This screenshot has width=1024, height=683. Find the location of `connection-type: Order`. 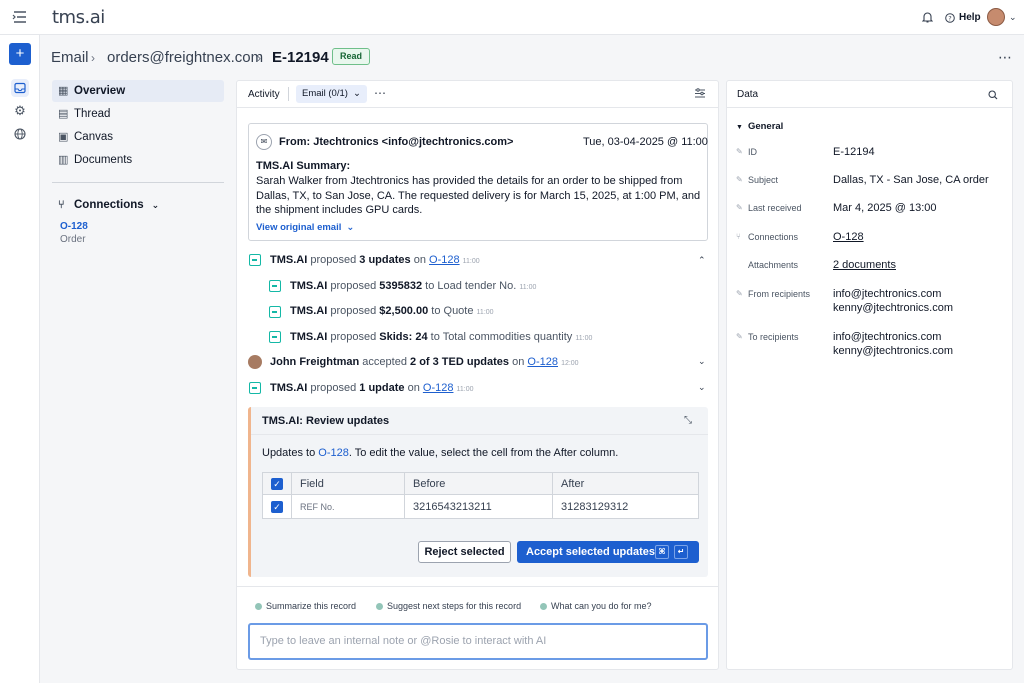

connection-type: Order is located at coordinates (73, 239).